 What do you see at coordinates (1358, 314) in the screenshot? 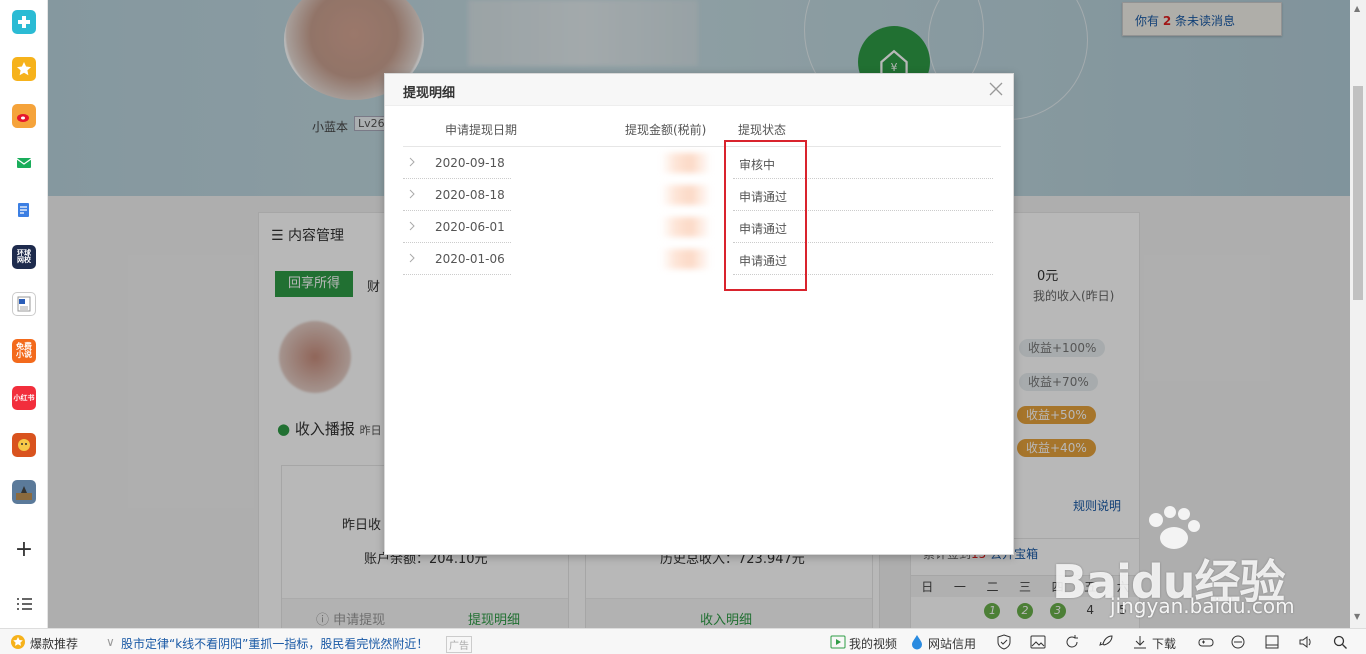
I see `page-scrollbar: ▲ ▼` at bounding box center [1358, 314].